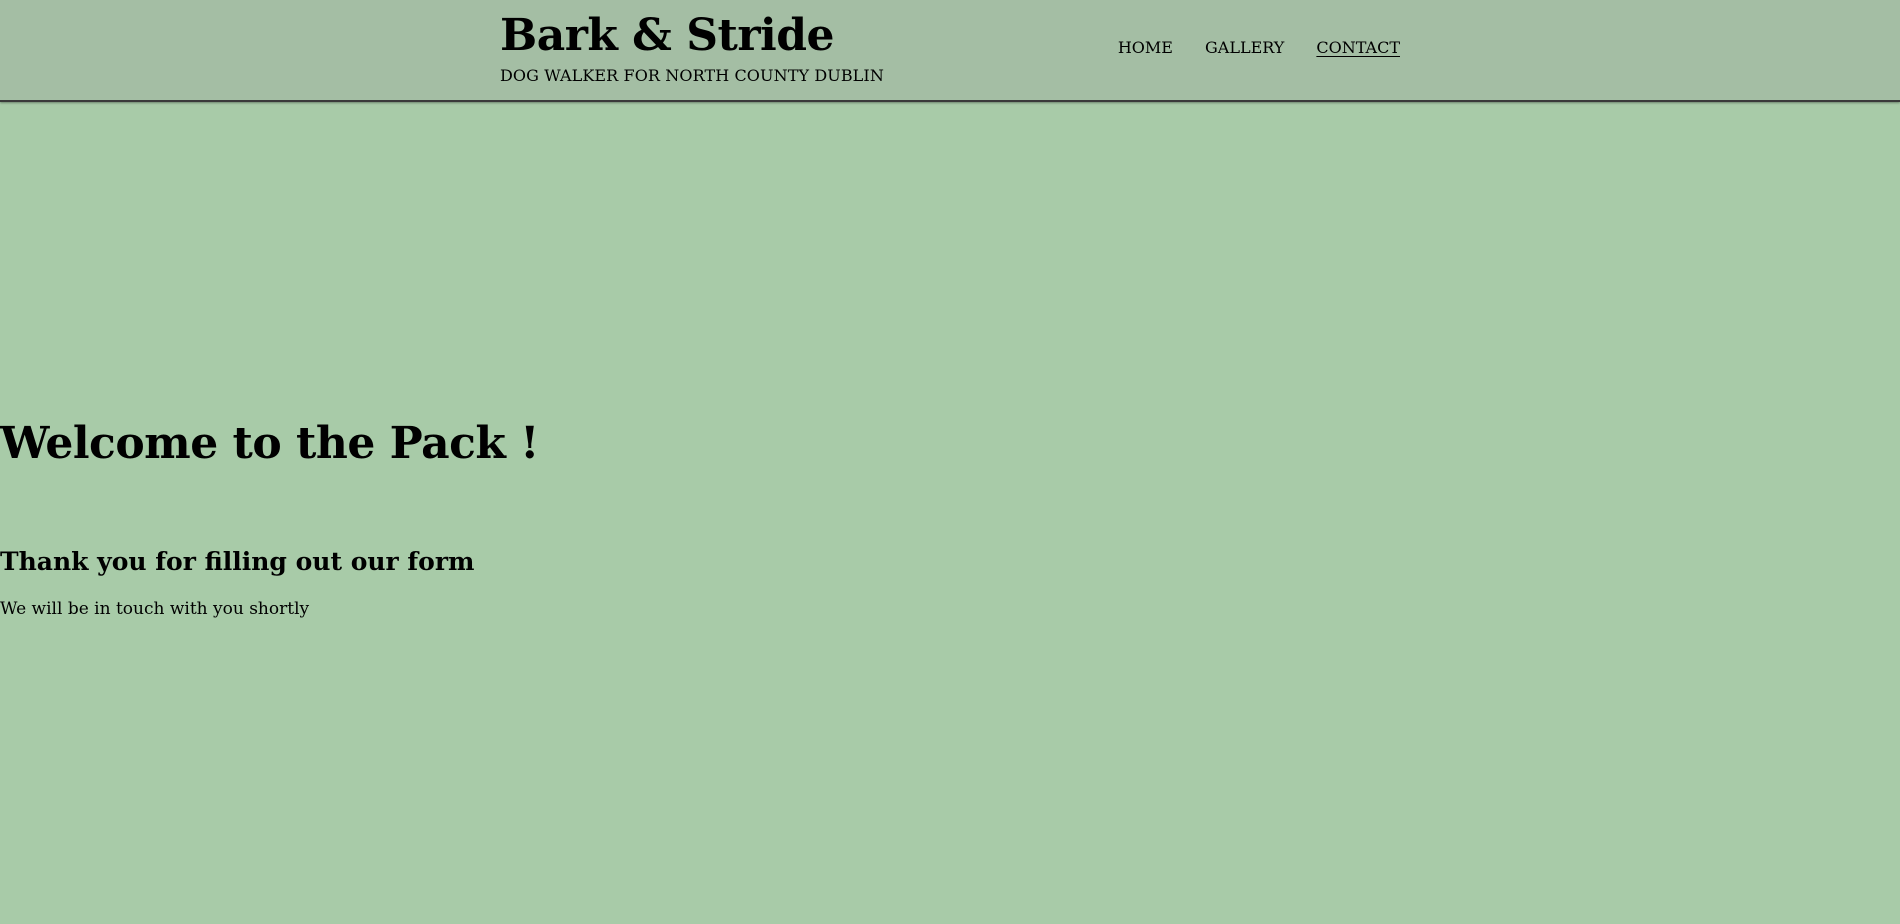 Image resolution: width=1900 pixels, height=924 pixels. Describe the element at coordinates (237, 561) in the screenshot. I see `thank-you-heading: Thank you for filling out our form` at that location.